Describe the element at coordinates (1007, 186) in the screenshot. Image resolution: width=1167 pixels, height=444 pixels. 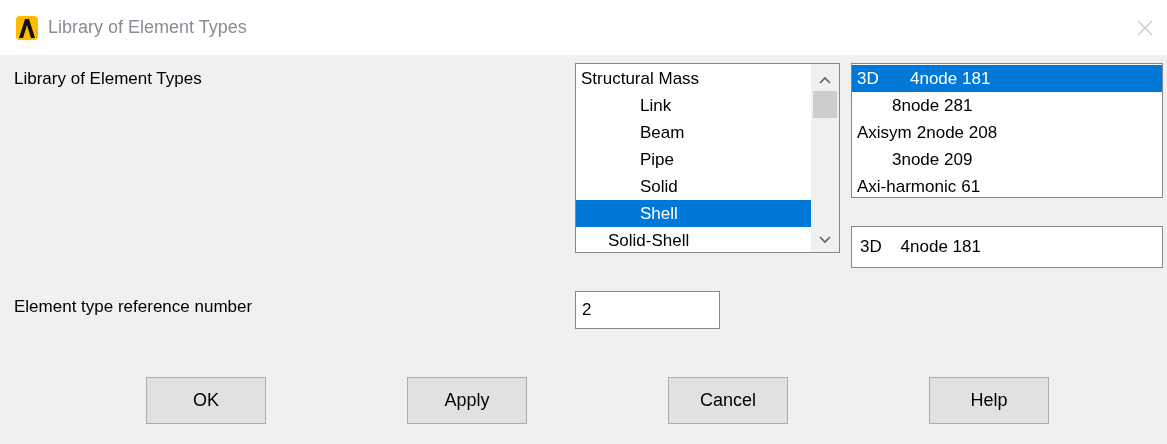
I see `list-item: Axi-harmonic 61` at that location.